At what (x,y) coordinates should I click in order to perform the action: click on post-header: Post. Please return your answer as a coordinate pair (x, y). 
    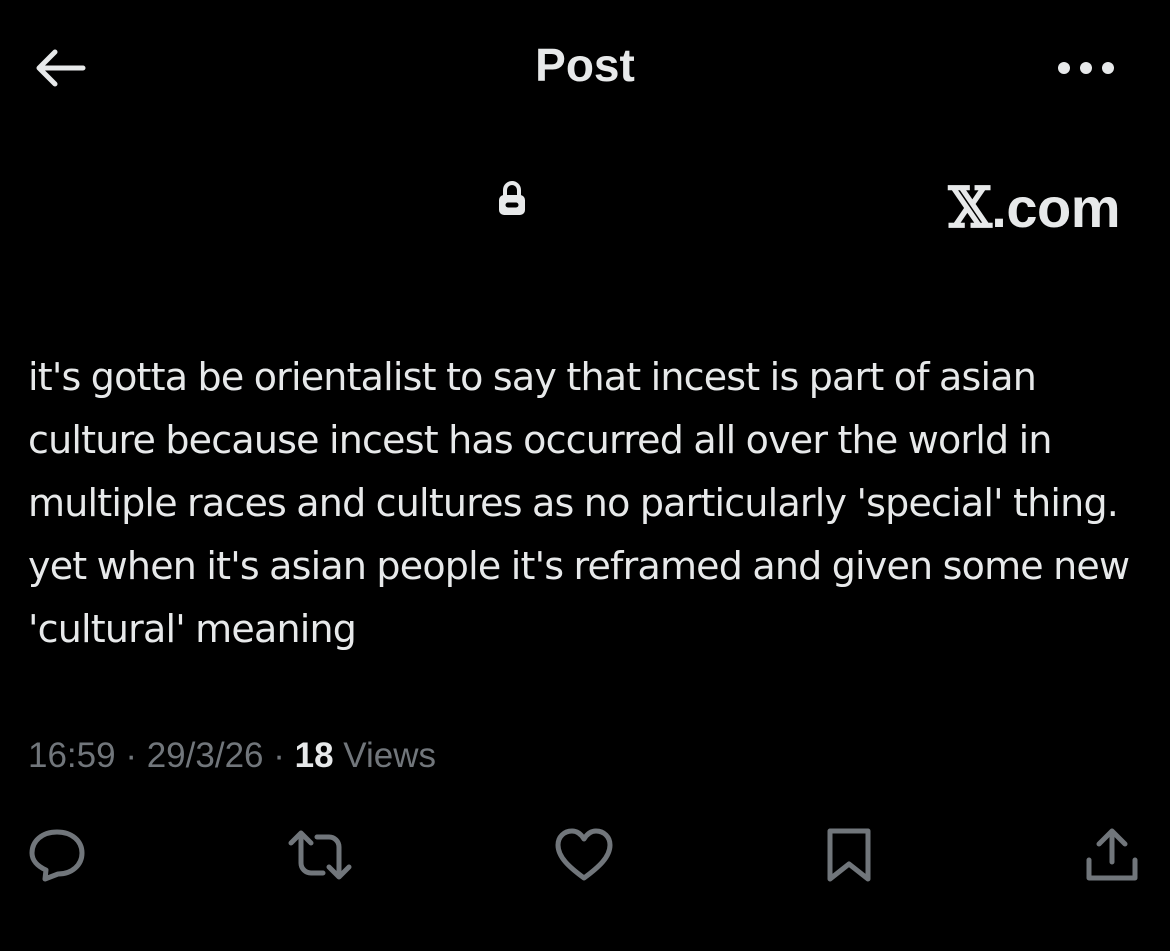
    Looking at the image, I should click on (585, 67).